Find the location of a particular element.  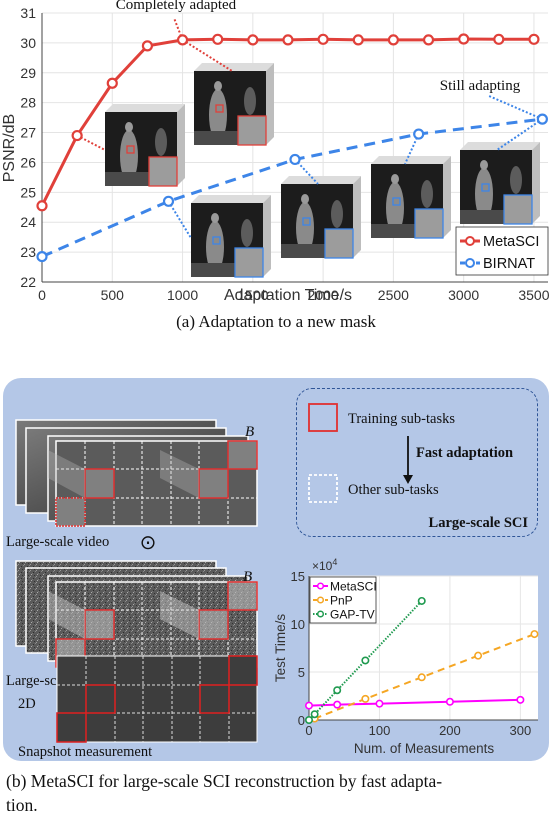

label-training-subtasks: Training sub-tasks is located at coordinates (401, 419).